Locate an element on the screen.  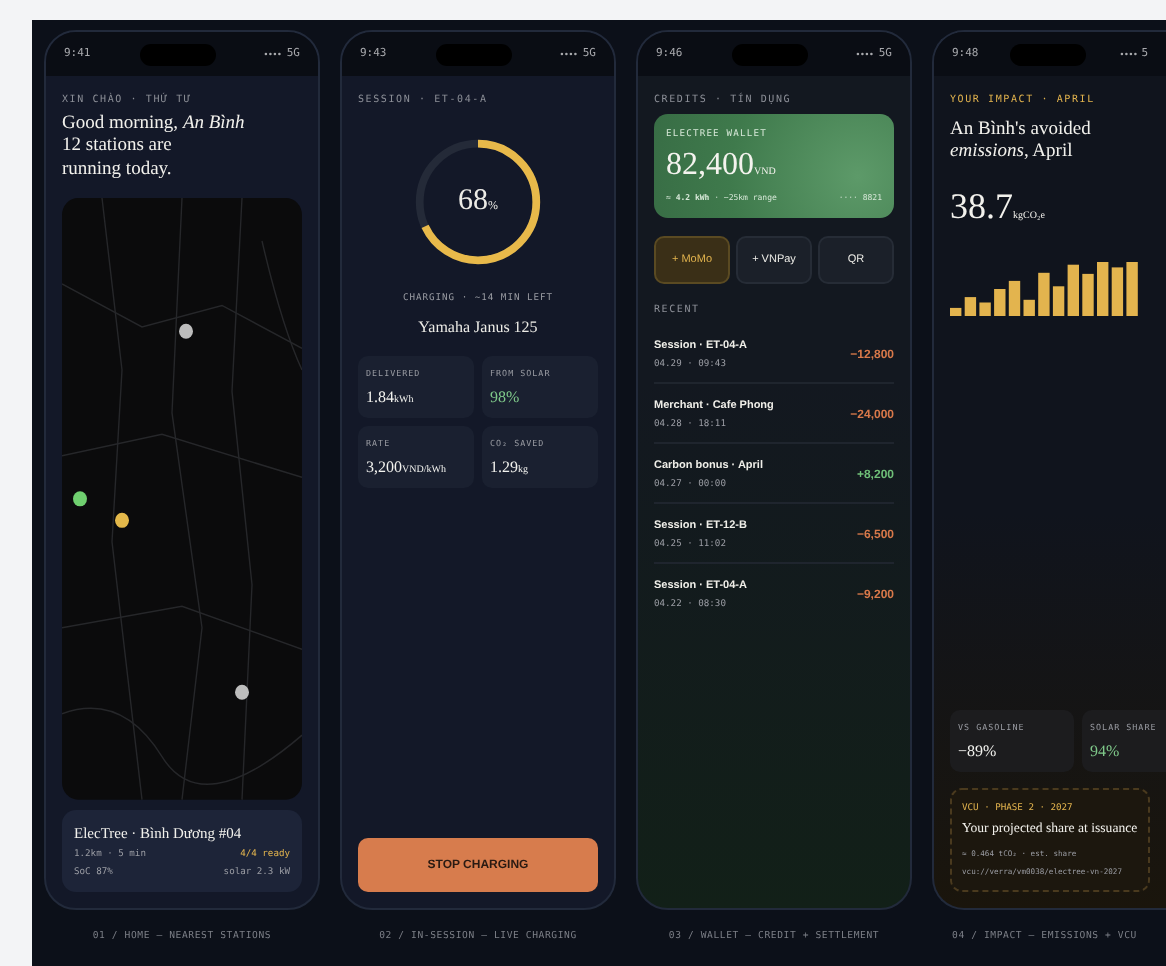
greeting-subtitle: 12 stations are running today. is located at coordinates (118, 159).